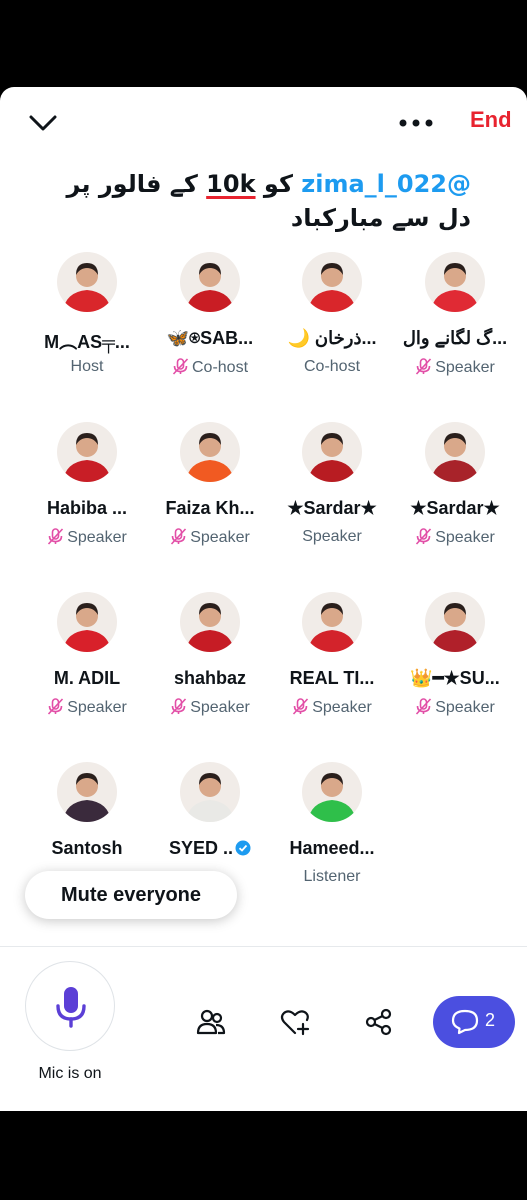 The height and width of the screenshot is (1200, 527). What do you see at coordinates (70, 1006) in the screenshot?
I see `mic-button` at bounding box center [70, 1006].